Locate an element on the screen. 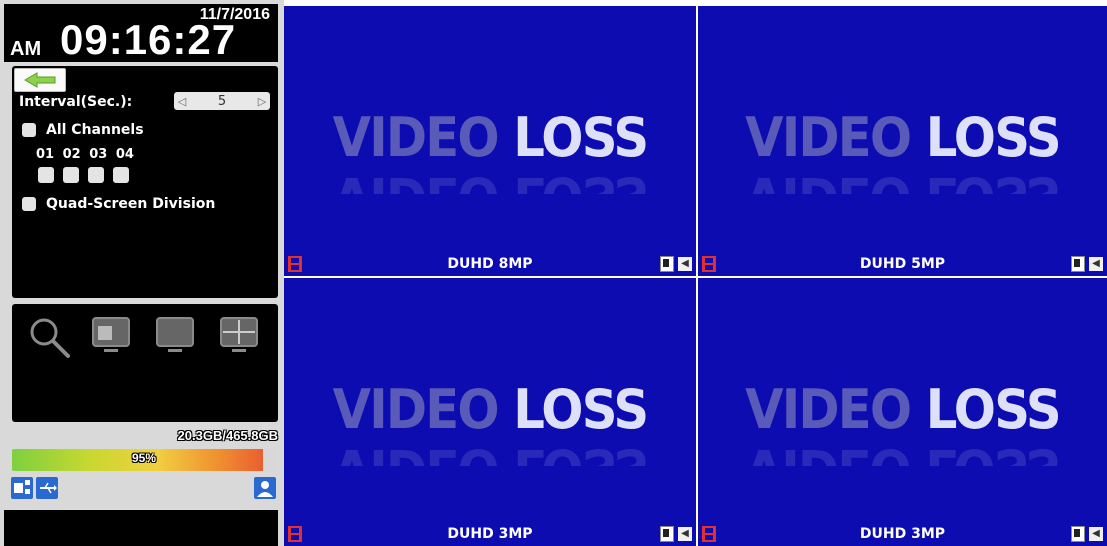 This screenshot has height=546, width=1107. camera-label: DUHD 5MP is located at coordinates (902, 264).